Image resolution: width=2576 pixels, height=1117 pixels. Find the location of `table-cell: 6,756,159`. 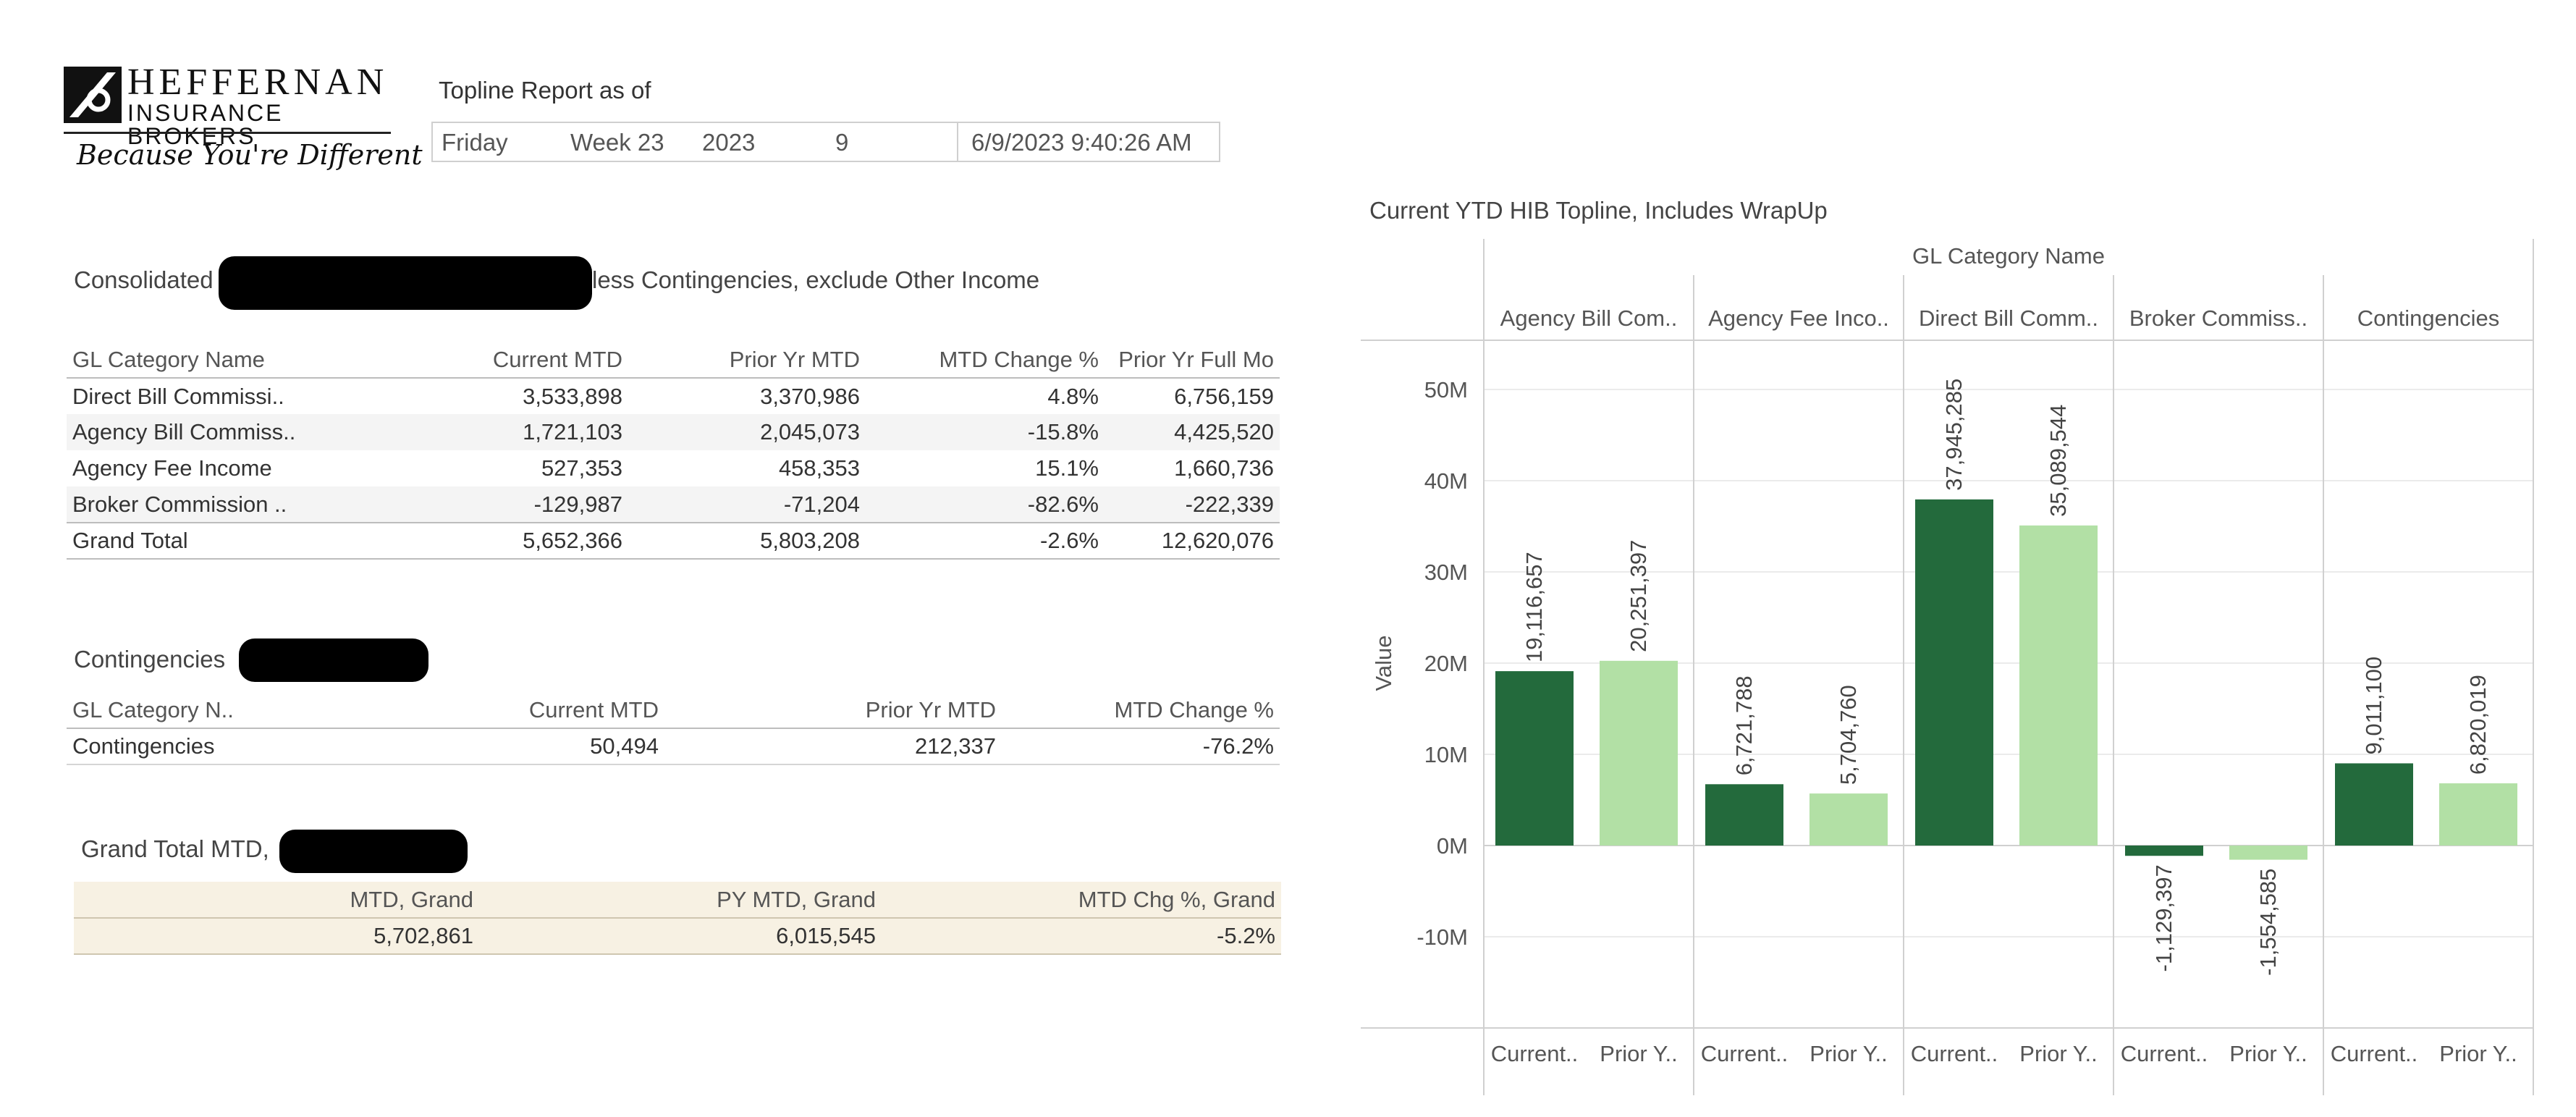

table-cell: 6,756,159 is located at coordinates (1224, 396).